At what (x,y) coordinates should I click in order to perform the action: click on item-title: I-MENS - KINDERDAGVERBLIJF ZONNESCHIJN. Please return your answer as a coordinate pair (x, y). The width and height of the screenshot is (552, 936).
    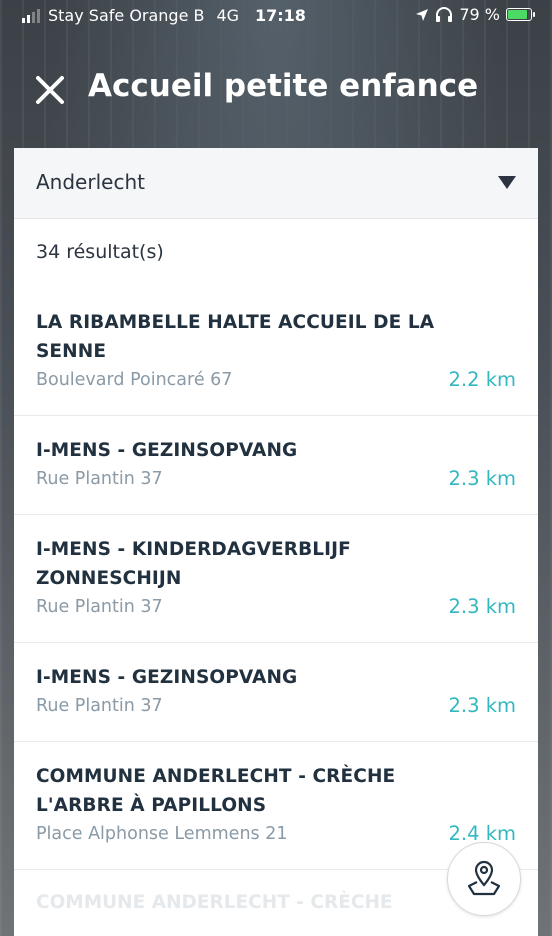
    Looking at the image, I should click on (257, 564).